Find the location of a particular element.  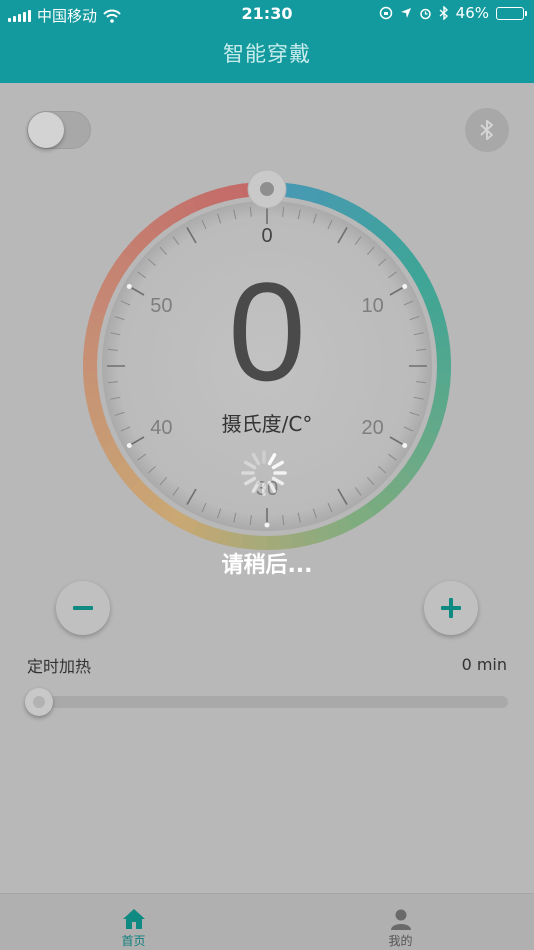

increase-button is located at coordinates (451, 608).